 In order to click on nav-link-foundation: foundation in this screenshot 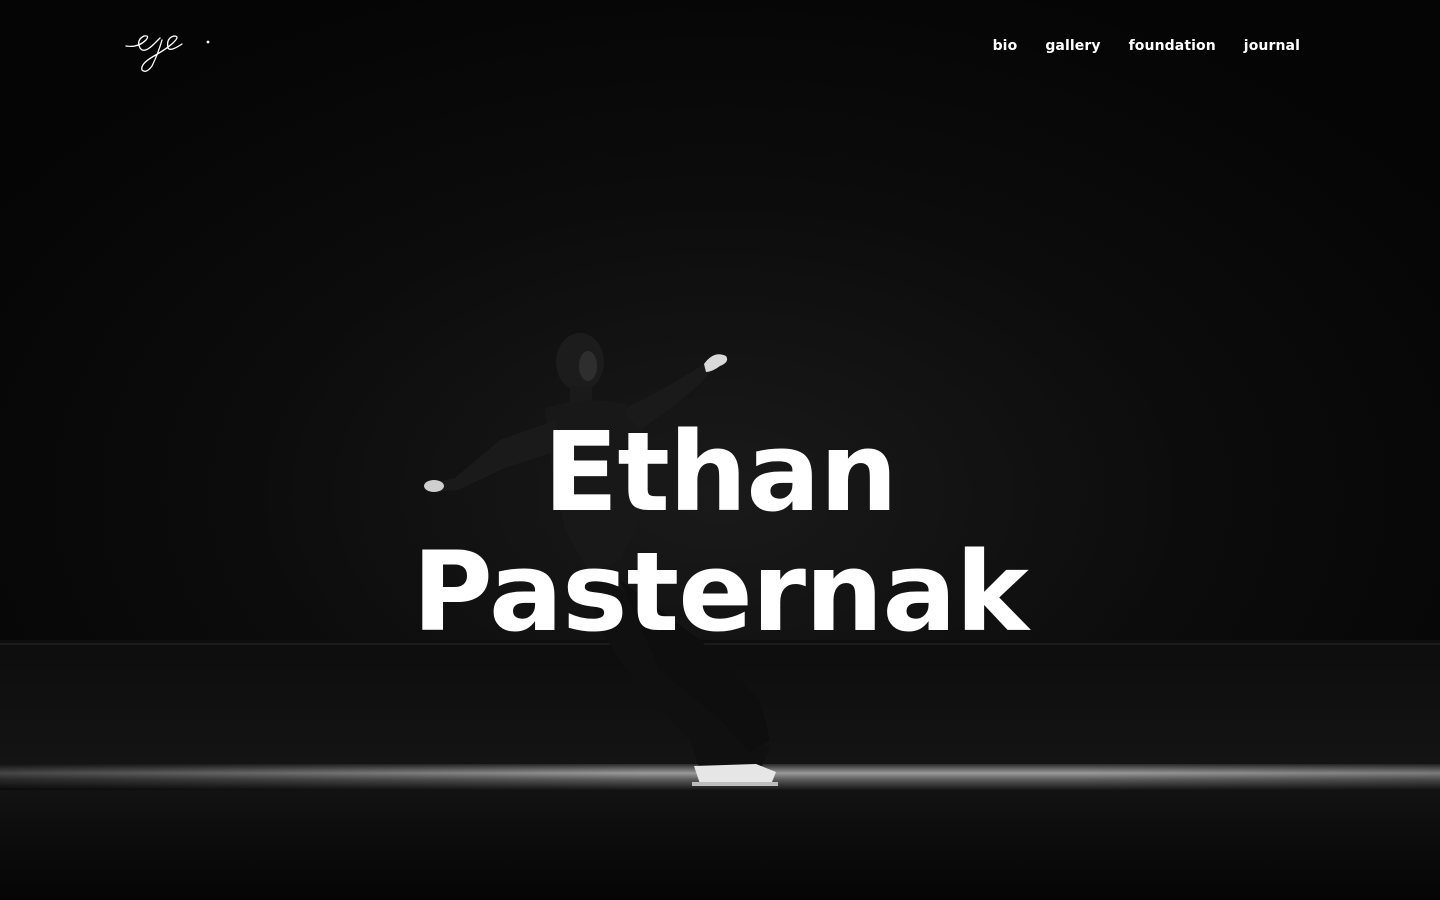, I will do `click(1172, 46)`.